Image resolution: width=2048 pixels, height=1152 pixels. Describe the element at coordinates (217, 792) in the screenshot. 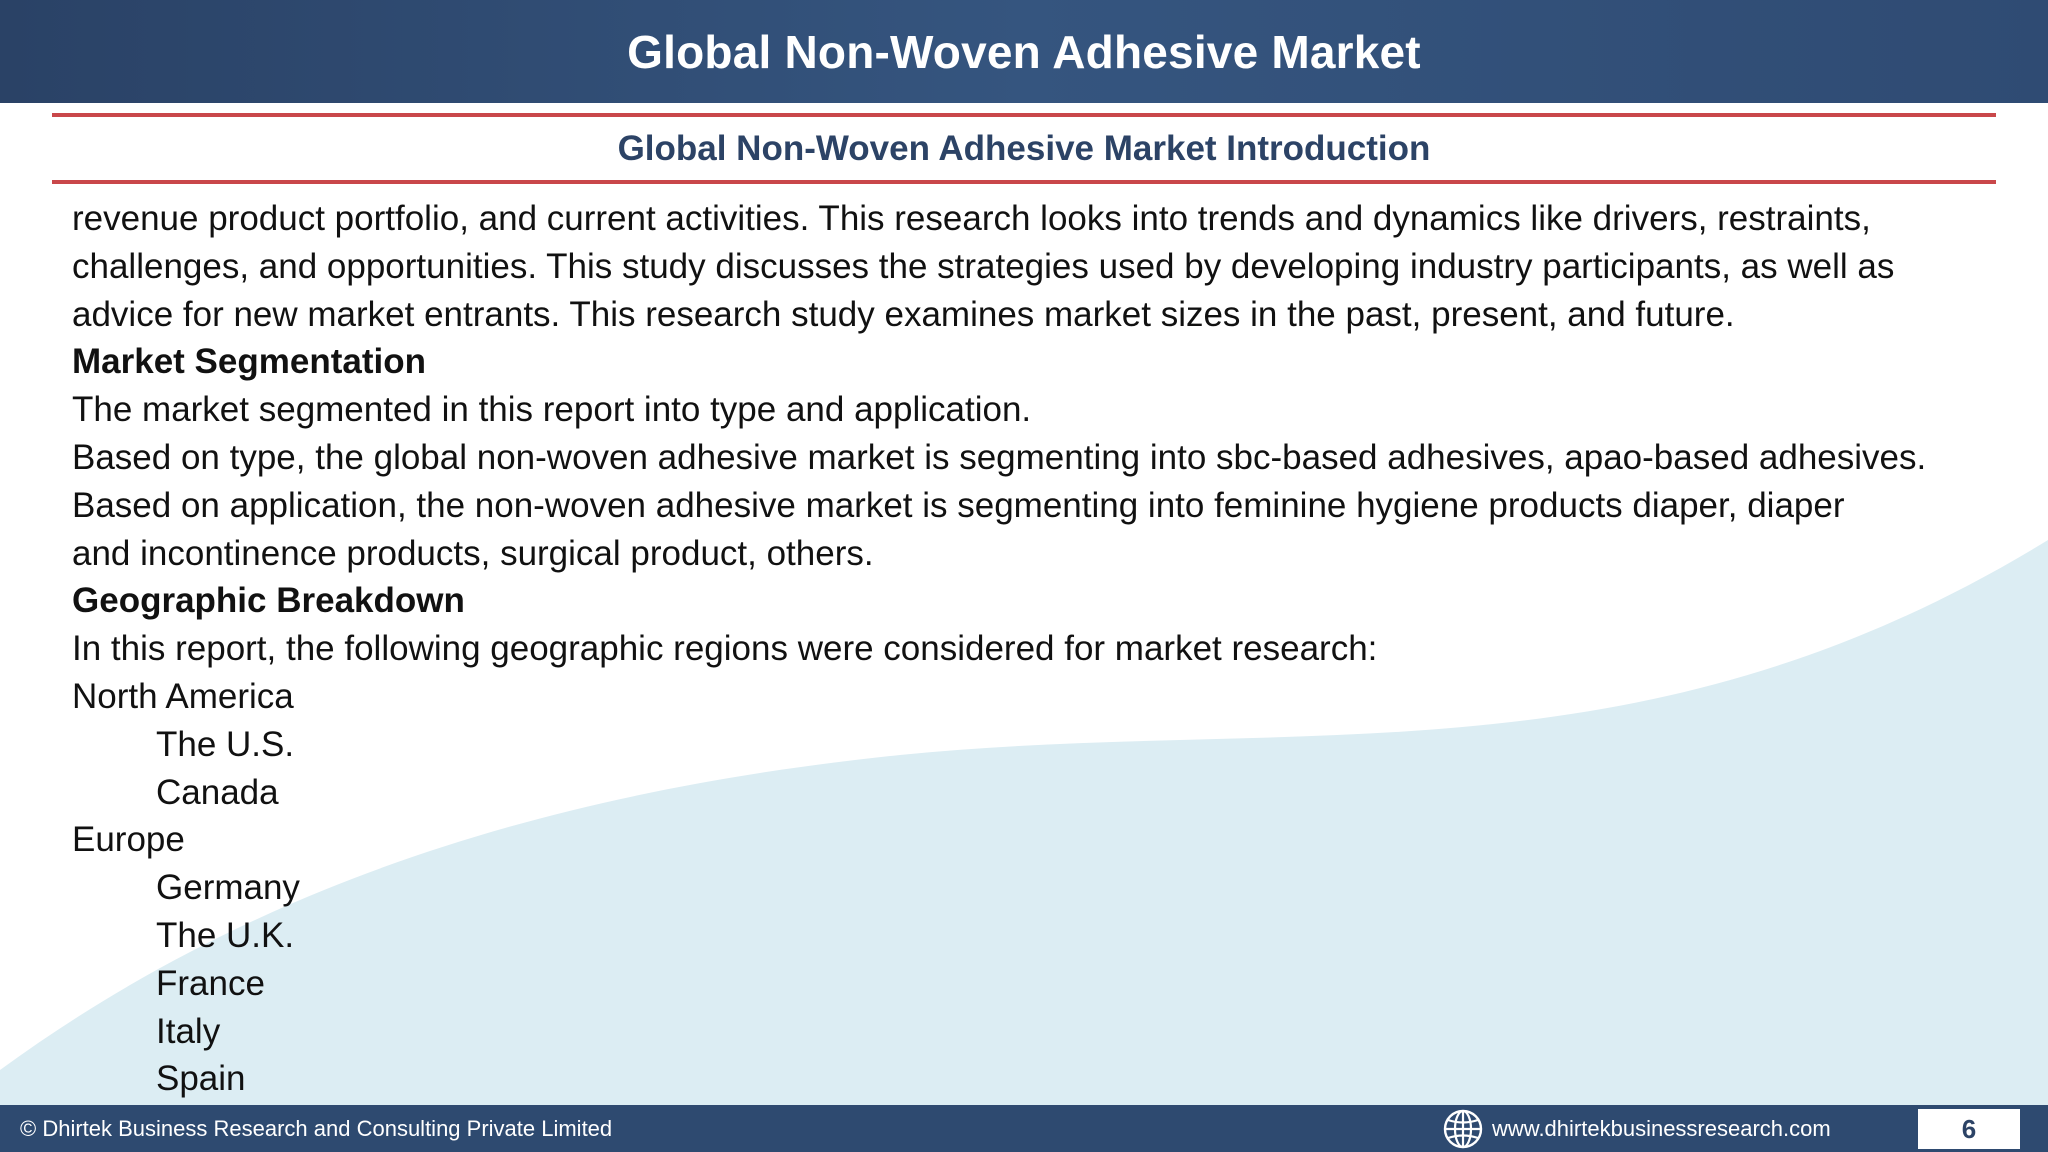

I see `country-item: Canada` at that location.